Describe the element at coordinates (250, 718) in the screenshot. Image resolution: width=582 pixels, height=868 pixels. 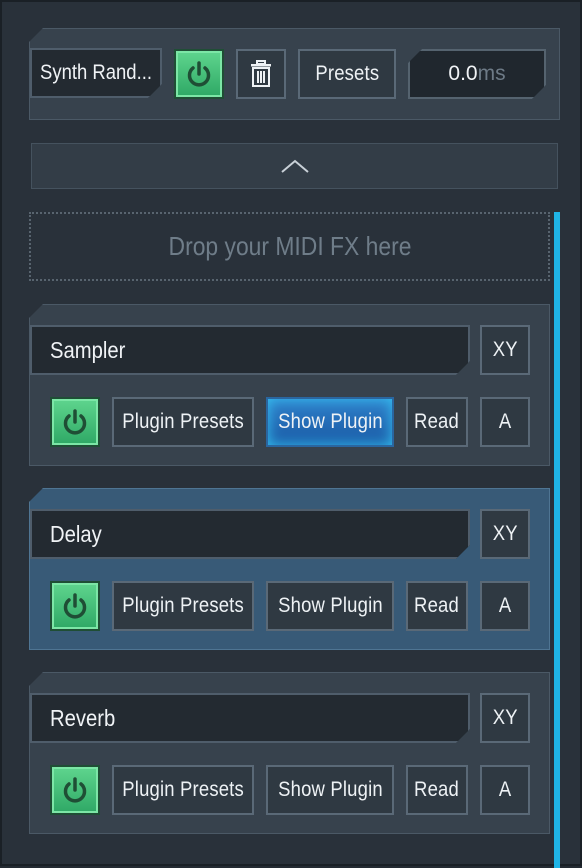
I see `plugin-name-field: Reverb` at that location.